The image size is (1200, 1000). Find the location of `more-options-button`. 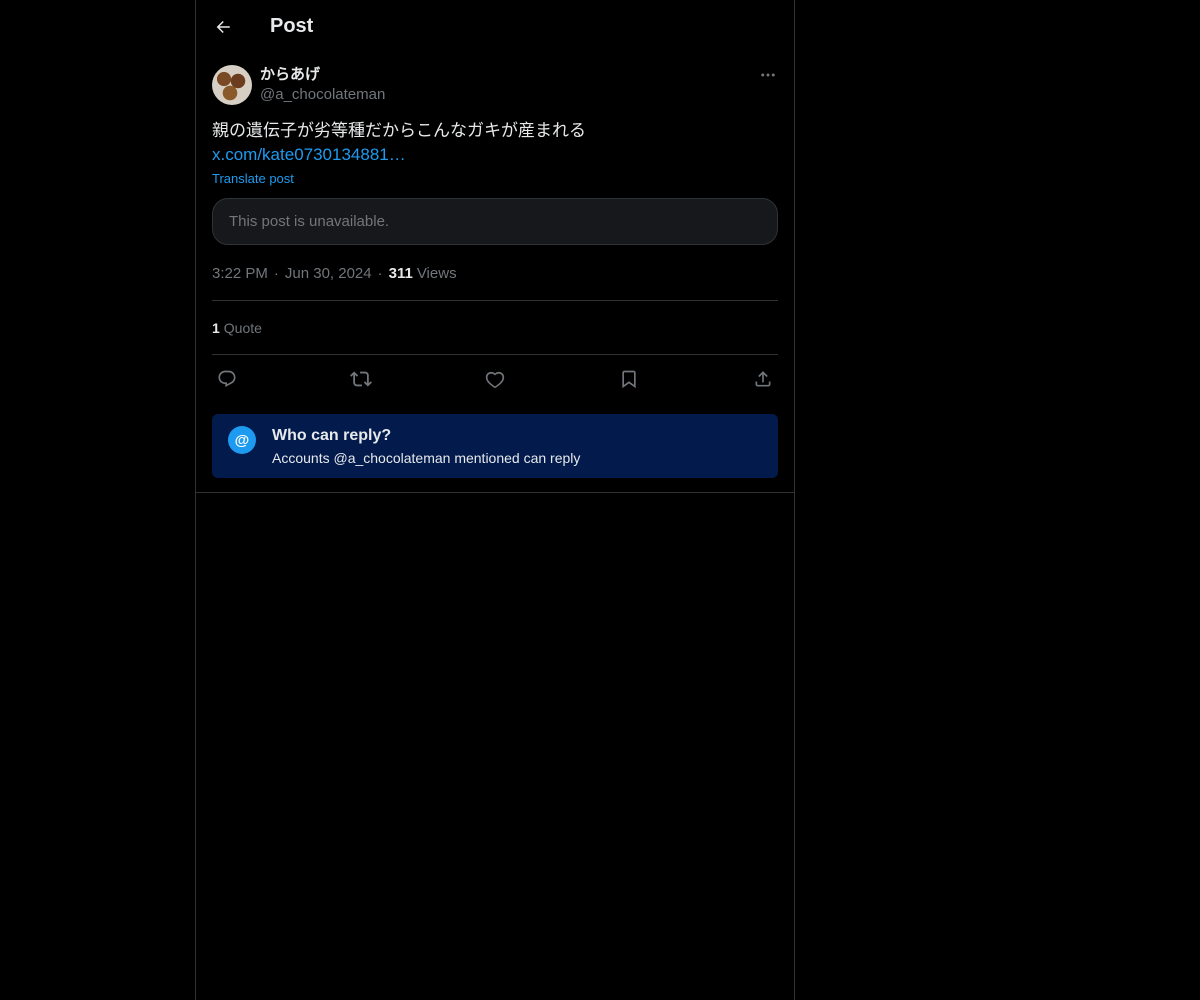

more-options-button is located at coordinates (768, 75).